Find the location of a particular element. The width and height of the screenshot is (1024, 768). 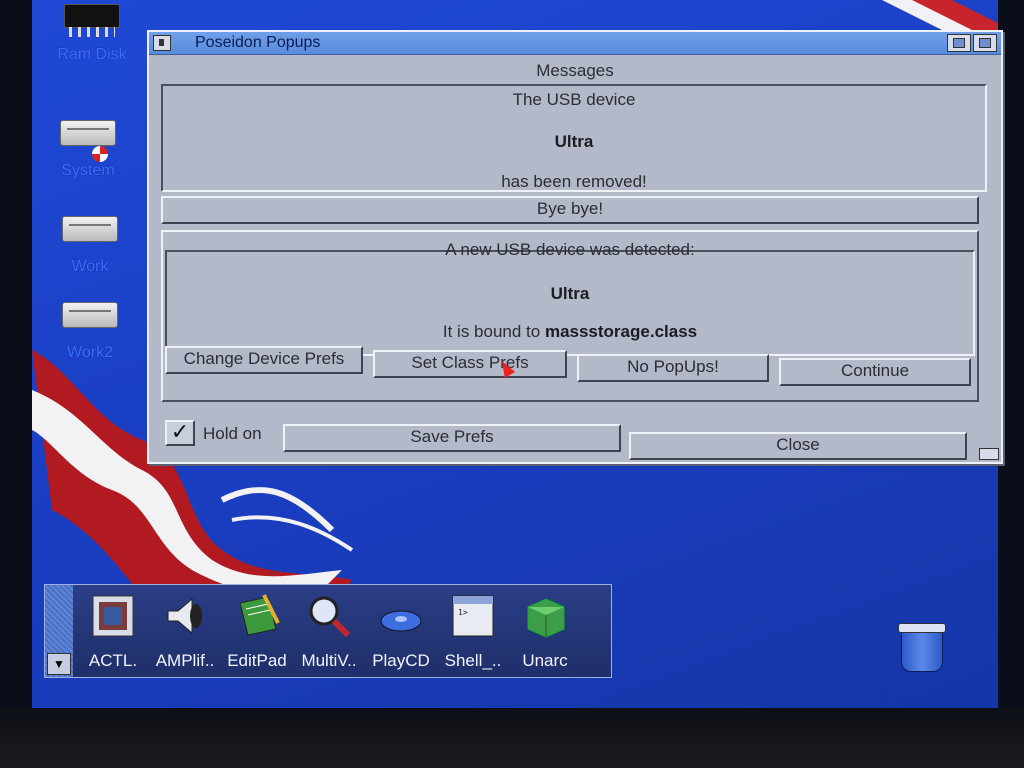

window-zoom-gadget is located at coordinates (959, 43).